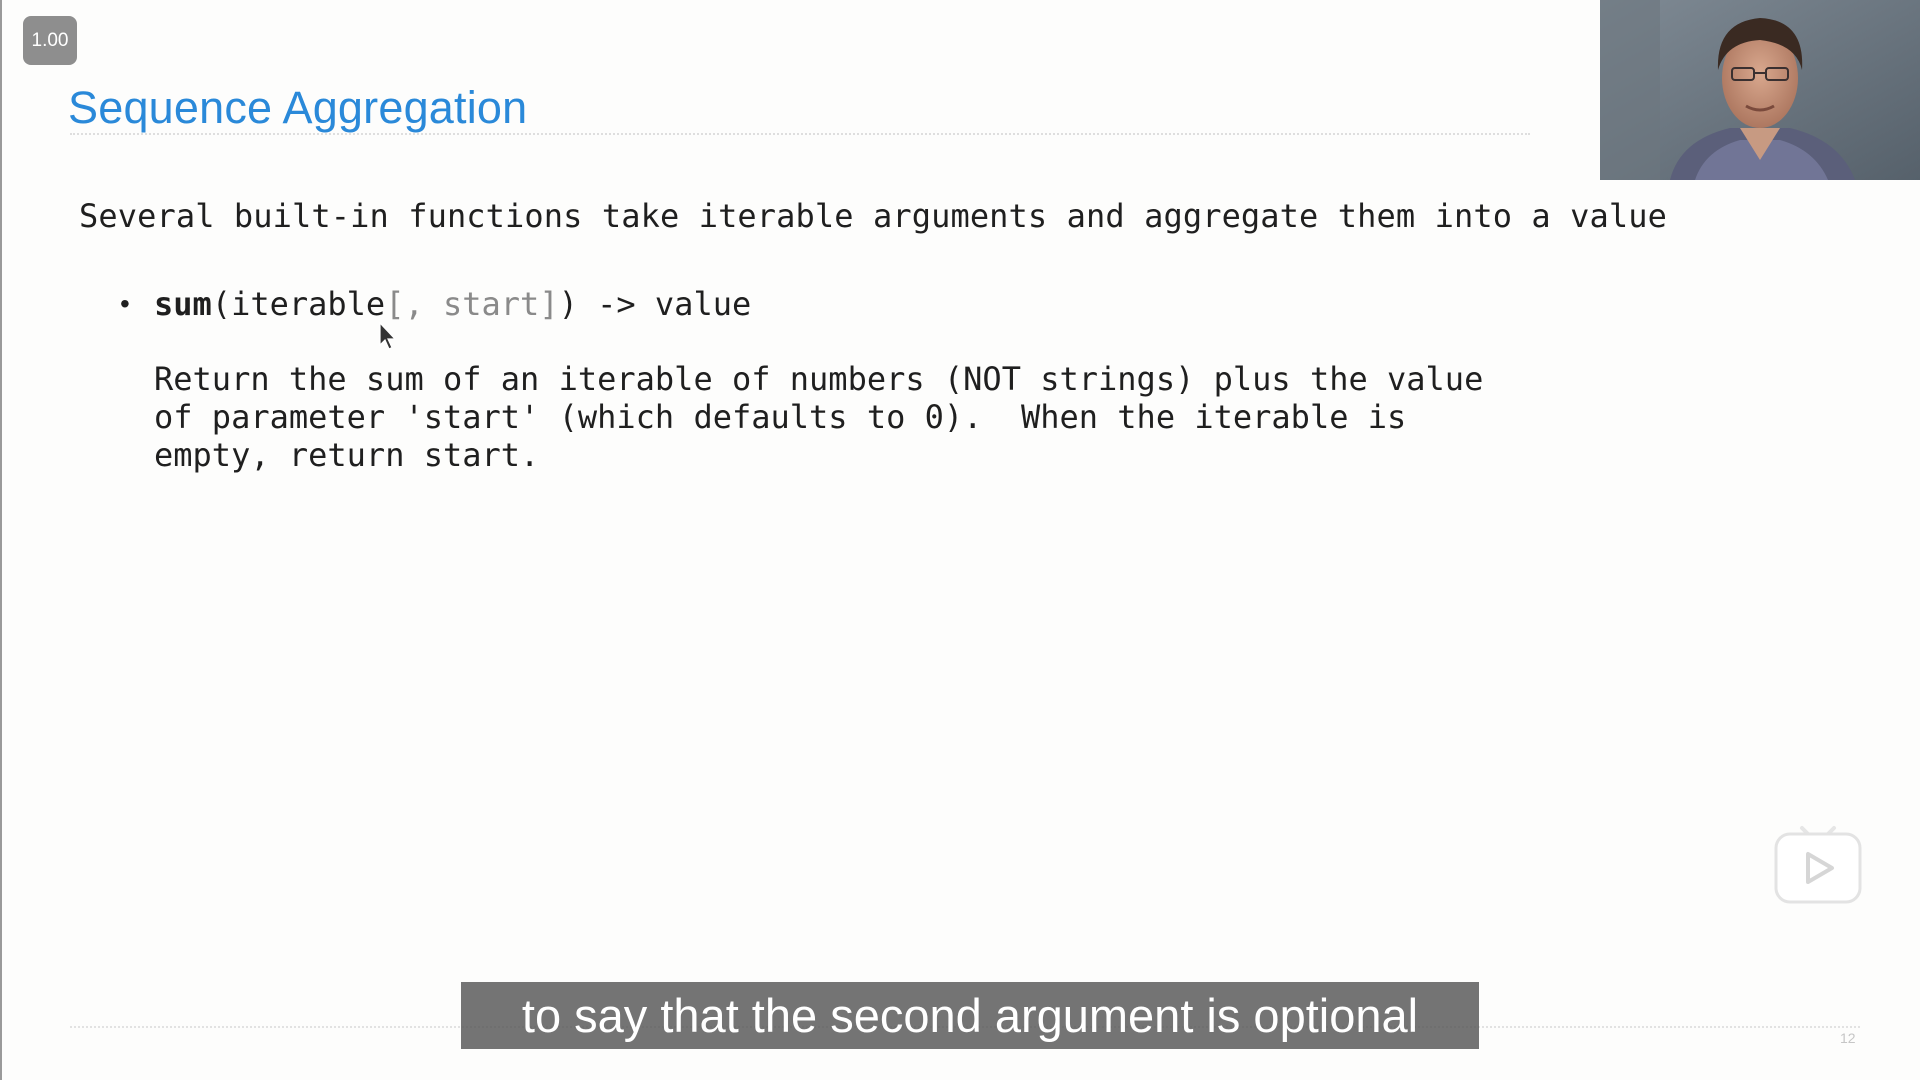  Describe the element at coordinates (183, 304) in the screenshot. I see `function-name: sum` at that location.